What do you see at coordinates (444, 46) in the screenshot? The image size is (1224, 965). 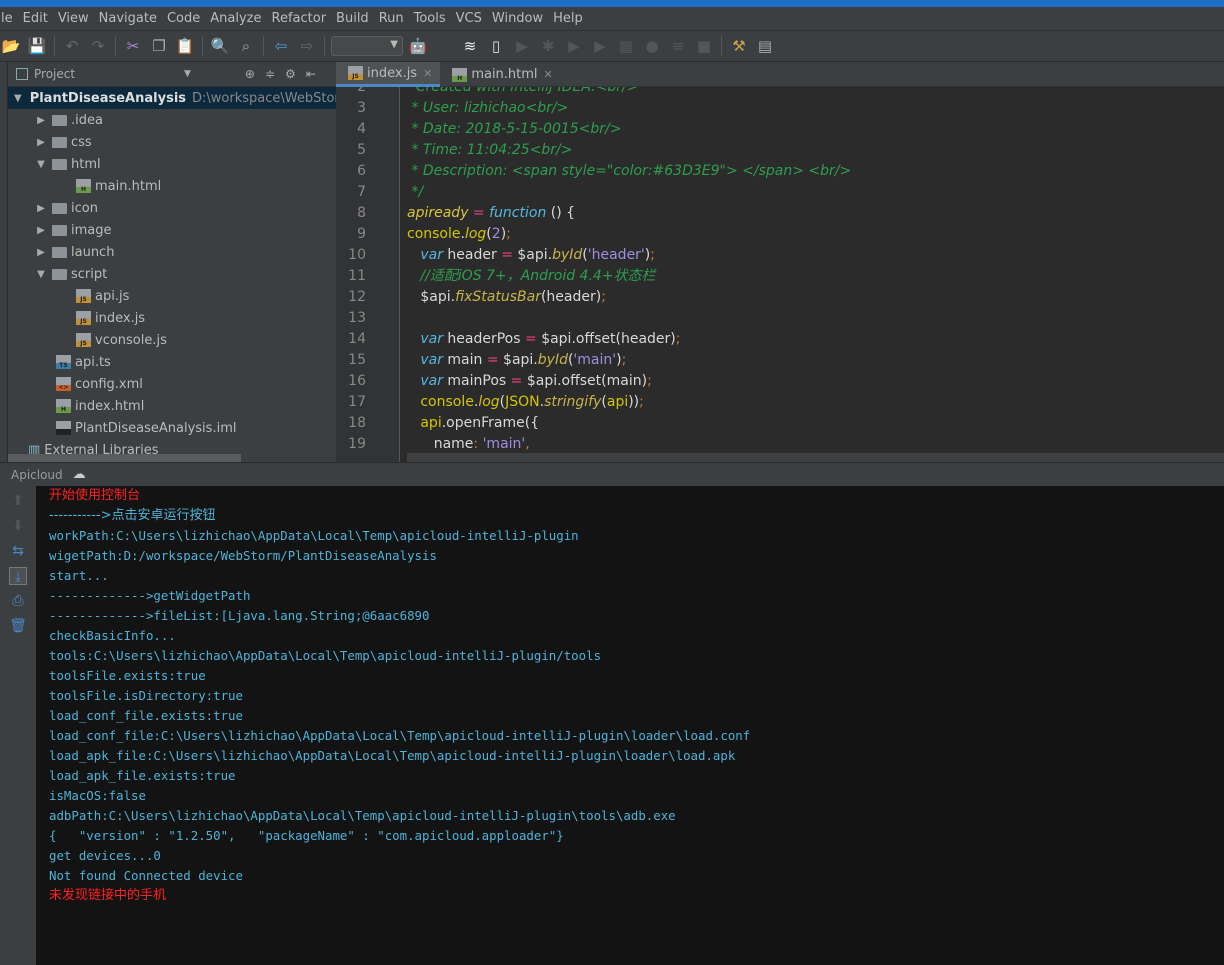 I see `apple-icon` at bounding box center [444, 46].